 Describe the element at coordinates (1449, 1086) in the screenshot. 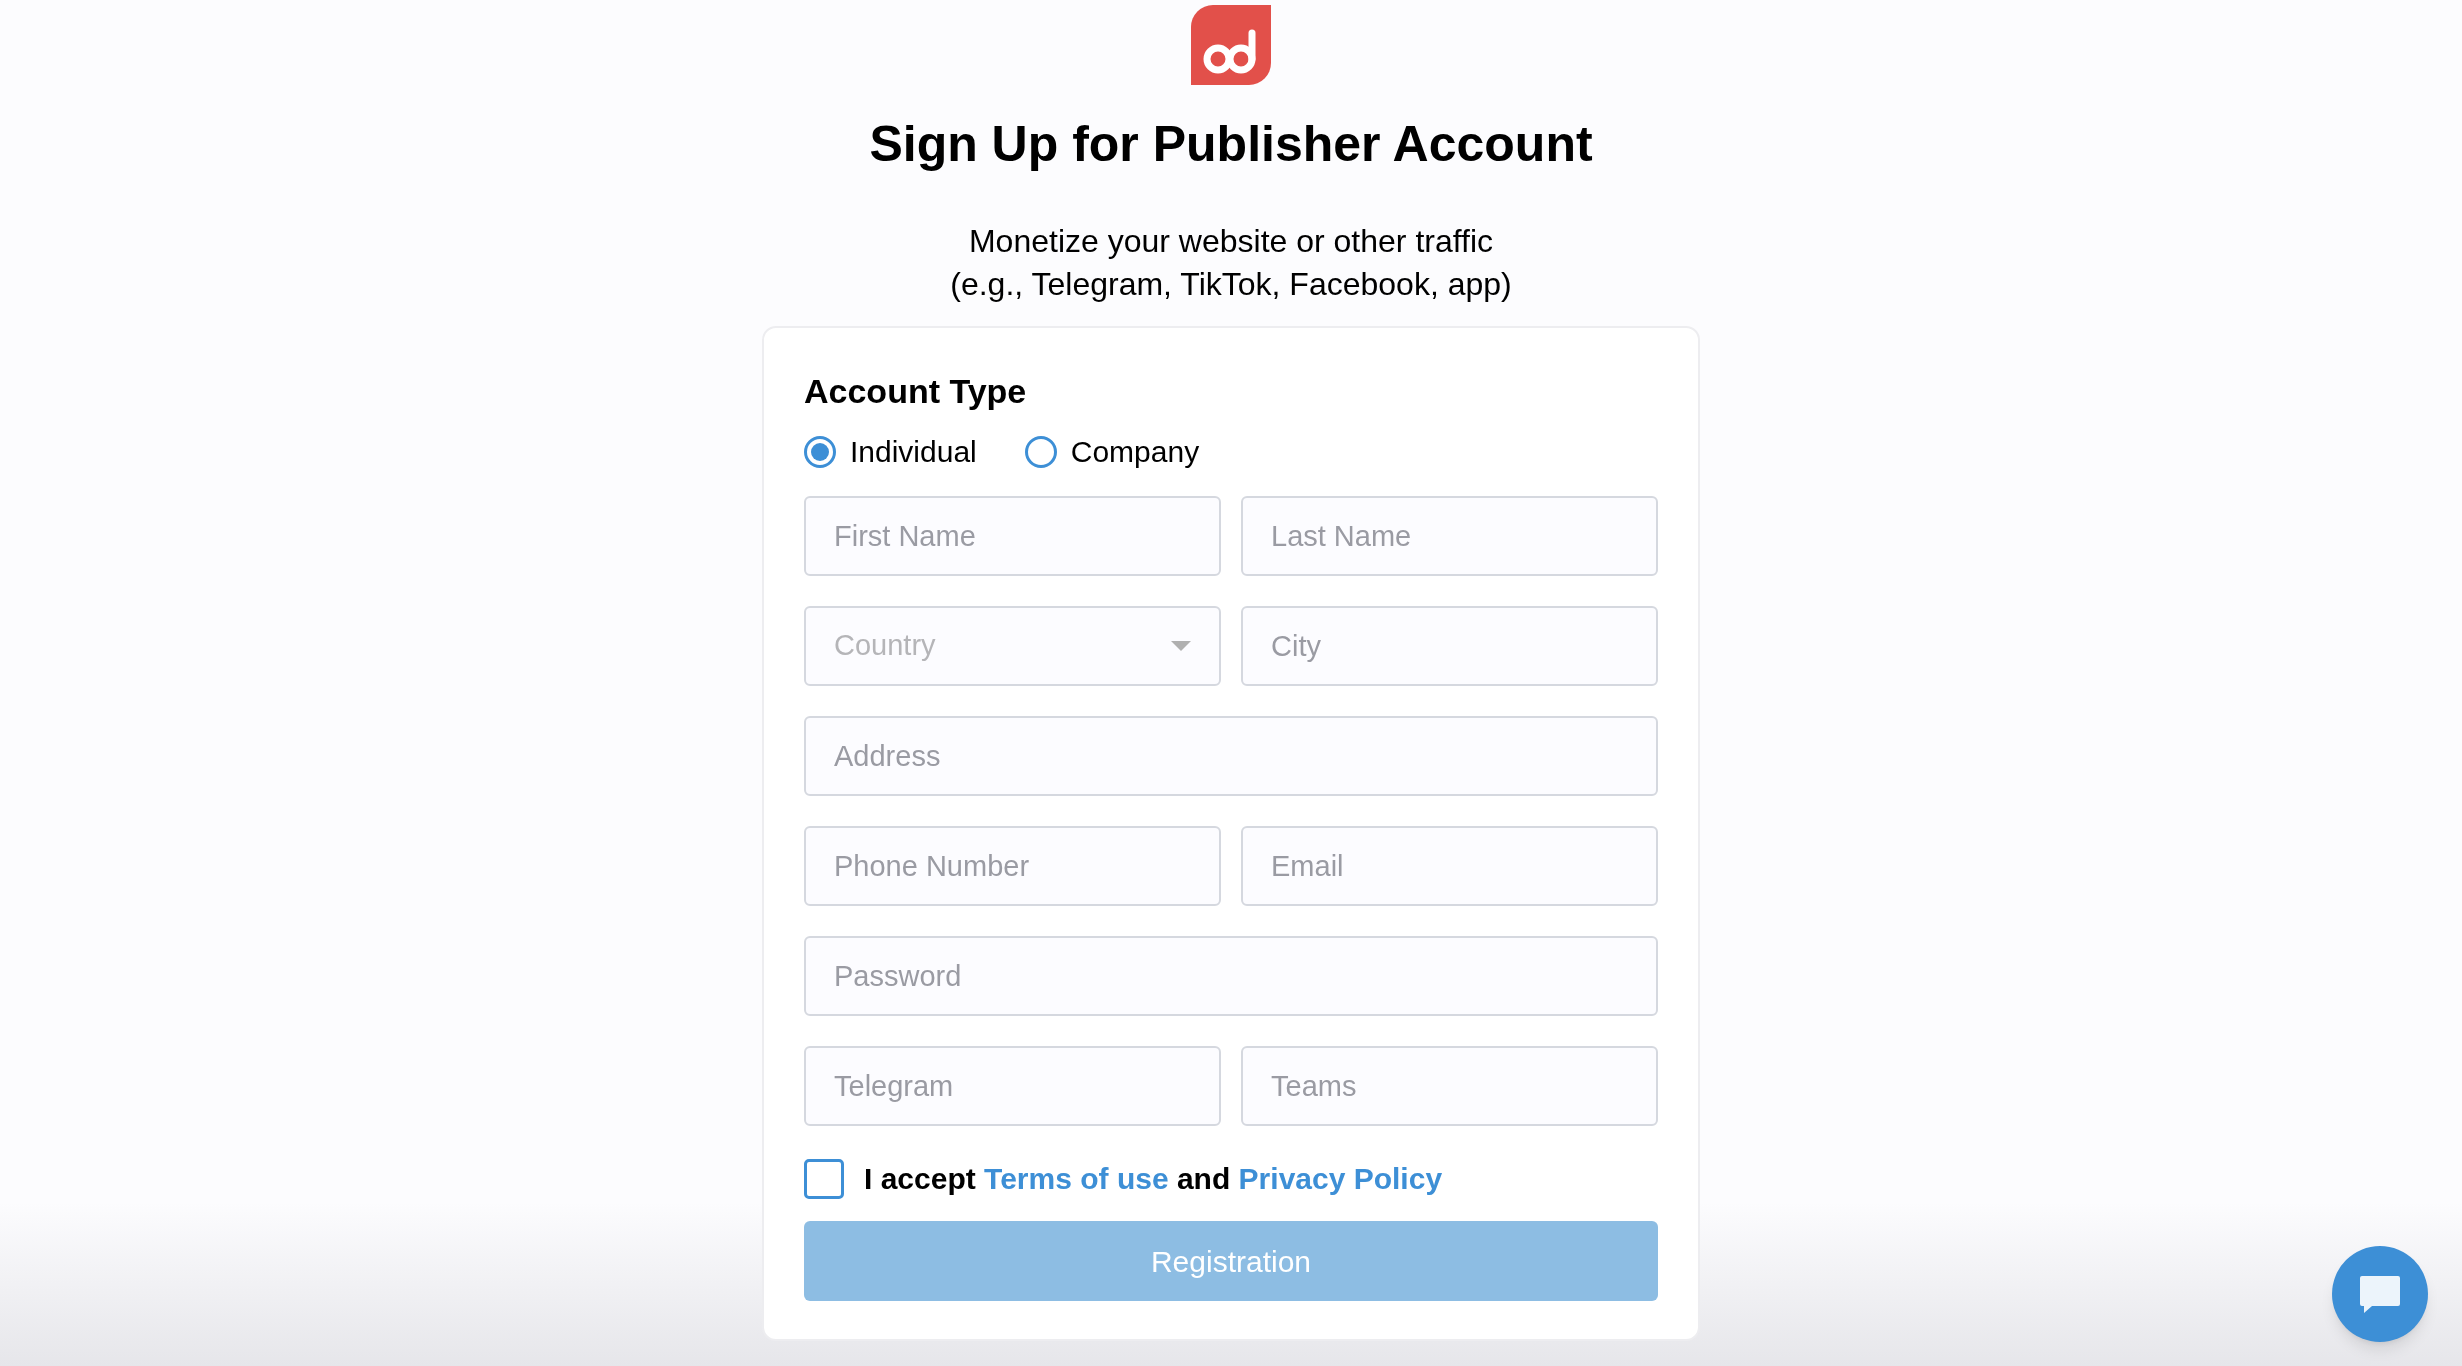

I see `input-field: Teams` at that location.